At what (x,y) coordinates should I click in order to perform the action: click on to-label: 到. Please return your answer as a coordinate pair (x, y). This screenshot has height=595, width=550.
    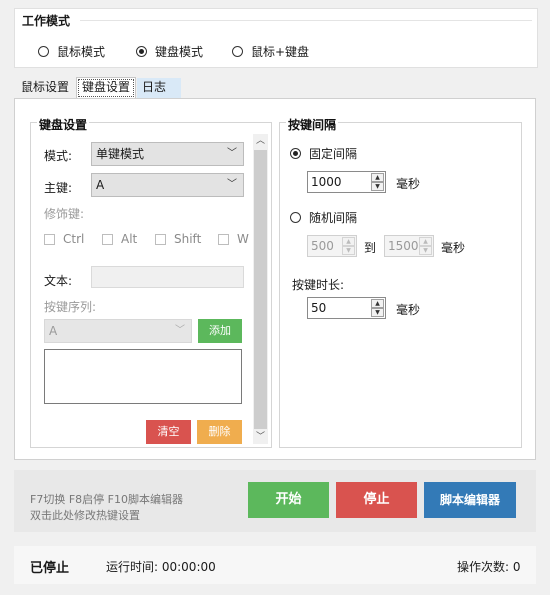
    Looking at the image, I should click on (370, 248).